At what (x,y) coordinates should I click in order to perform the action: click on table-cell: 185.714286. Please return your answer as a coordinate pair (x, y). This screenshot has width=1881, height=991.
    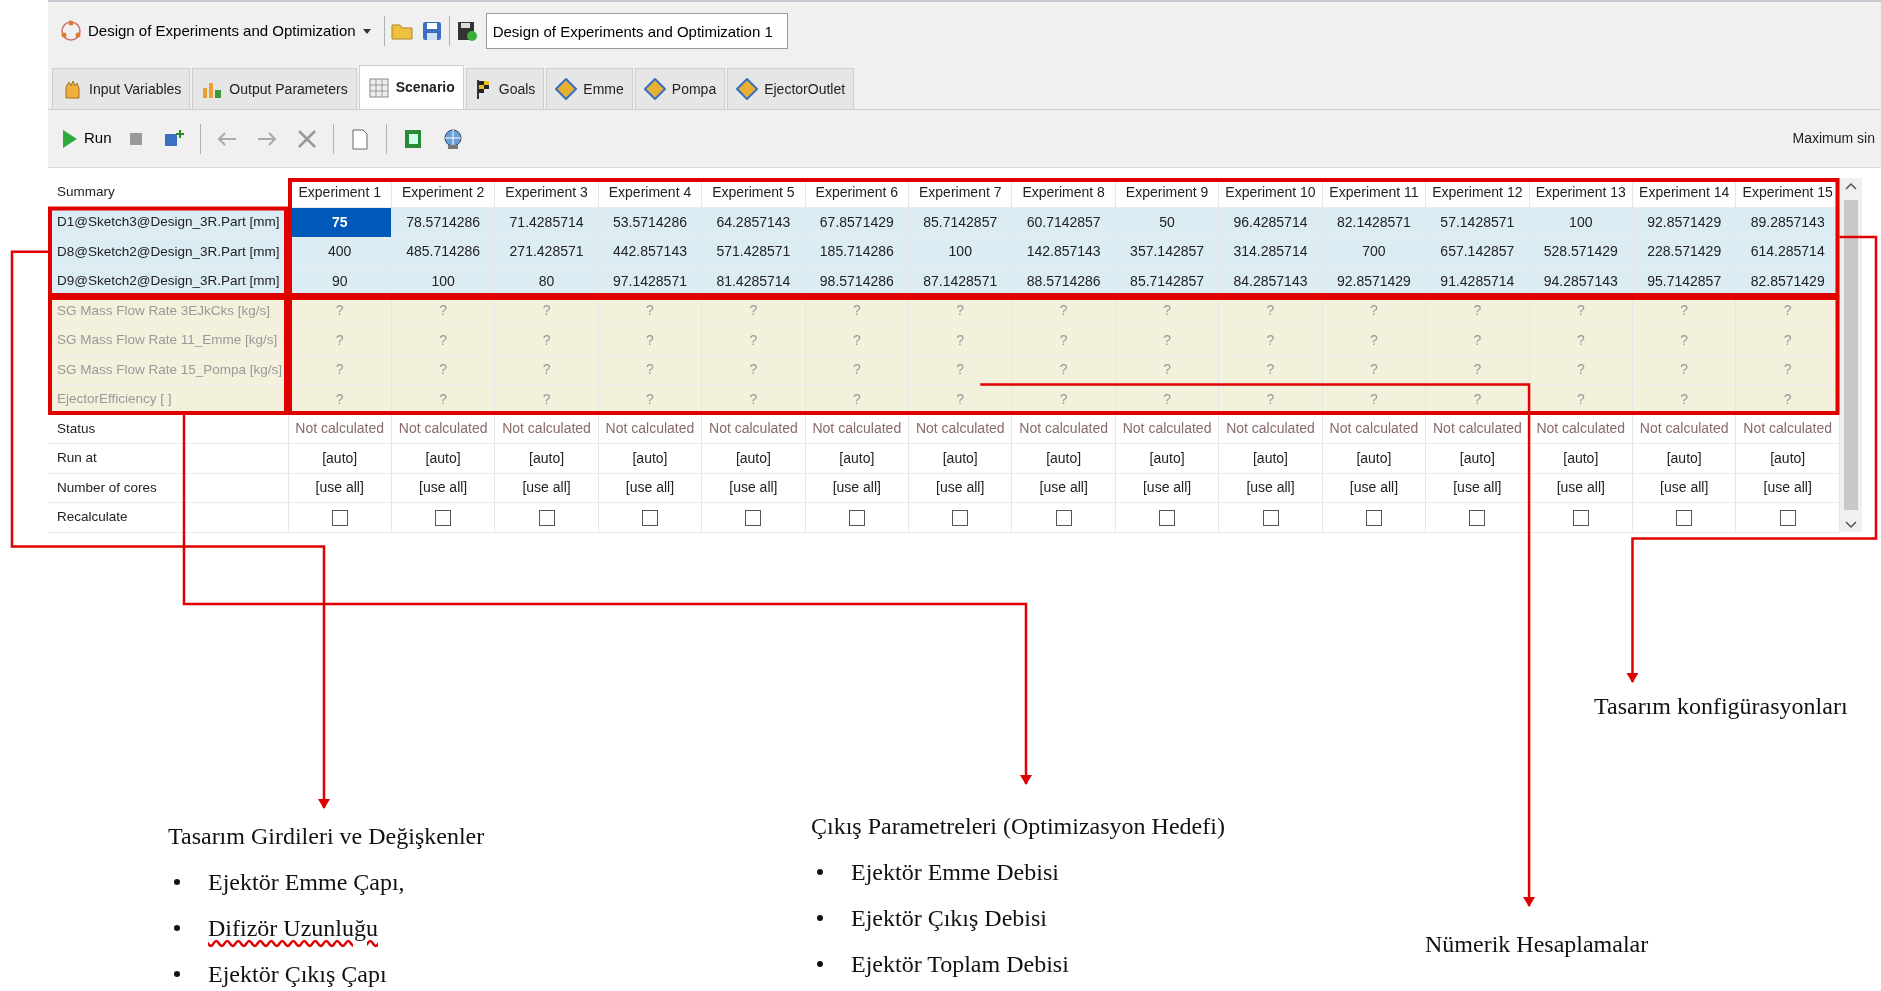
    Looking at the image, I should click on (857, 252).